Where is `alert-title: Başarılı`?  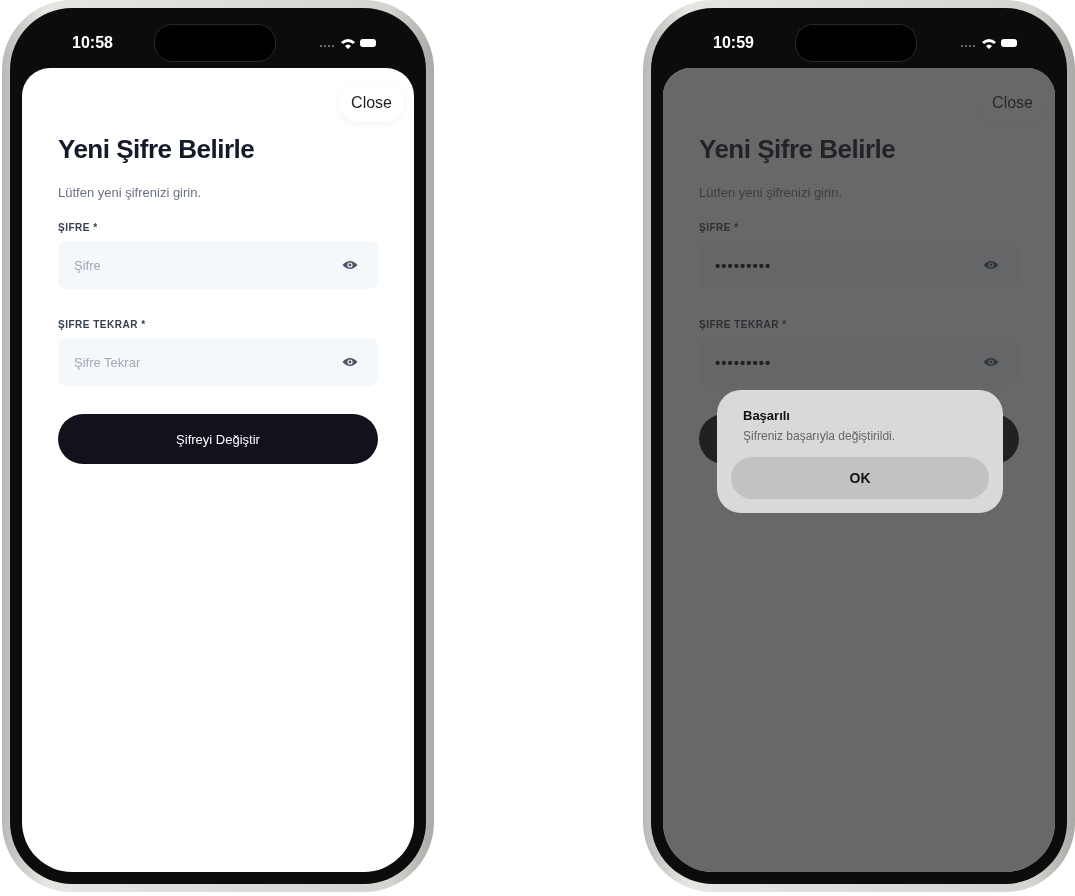 alert-title: Başarılı is located at coordinates (766, 415).